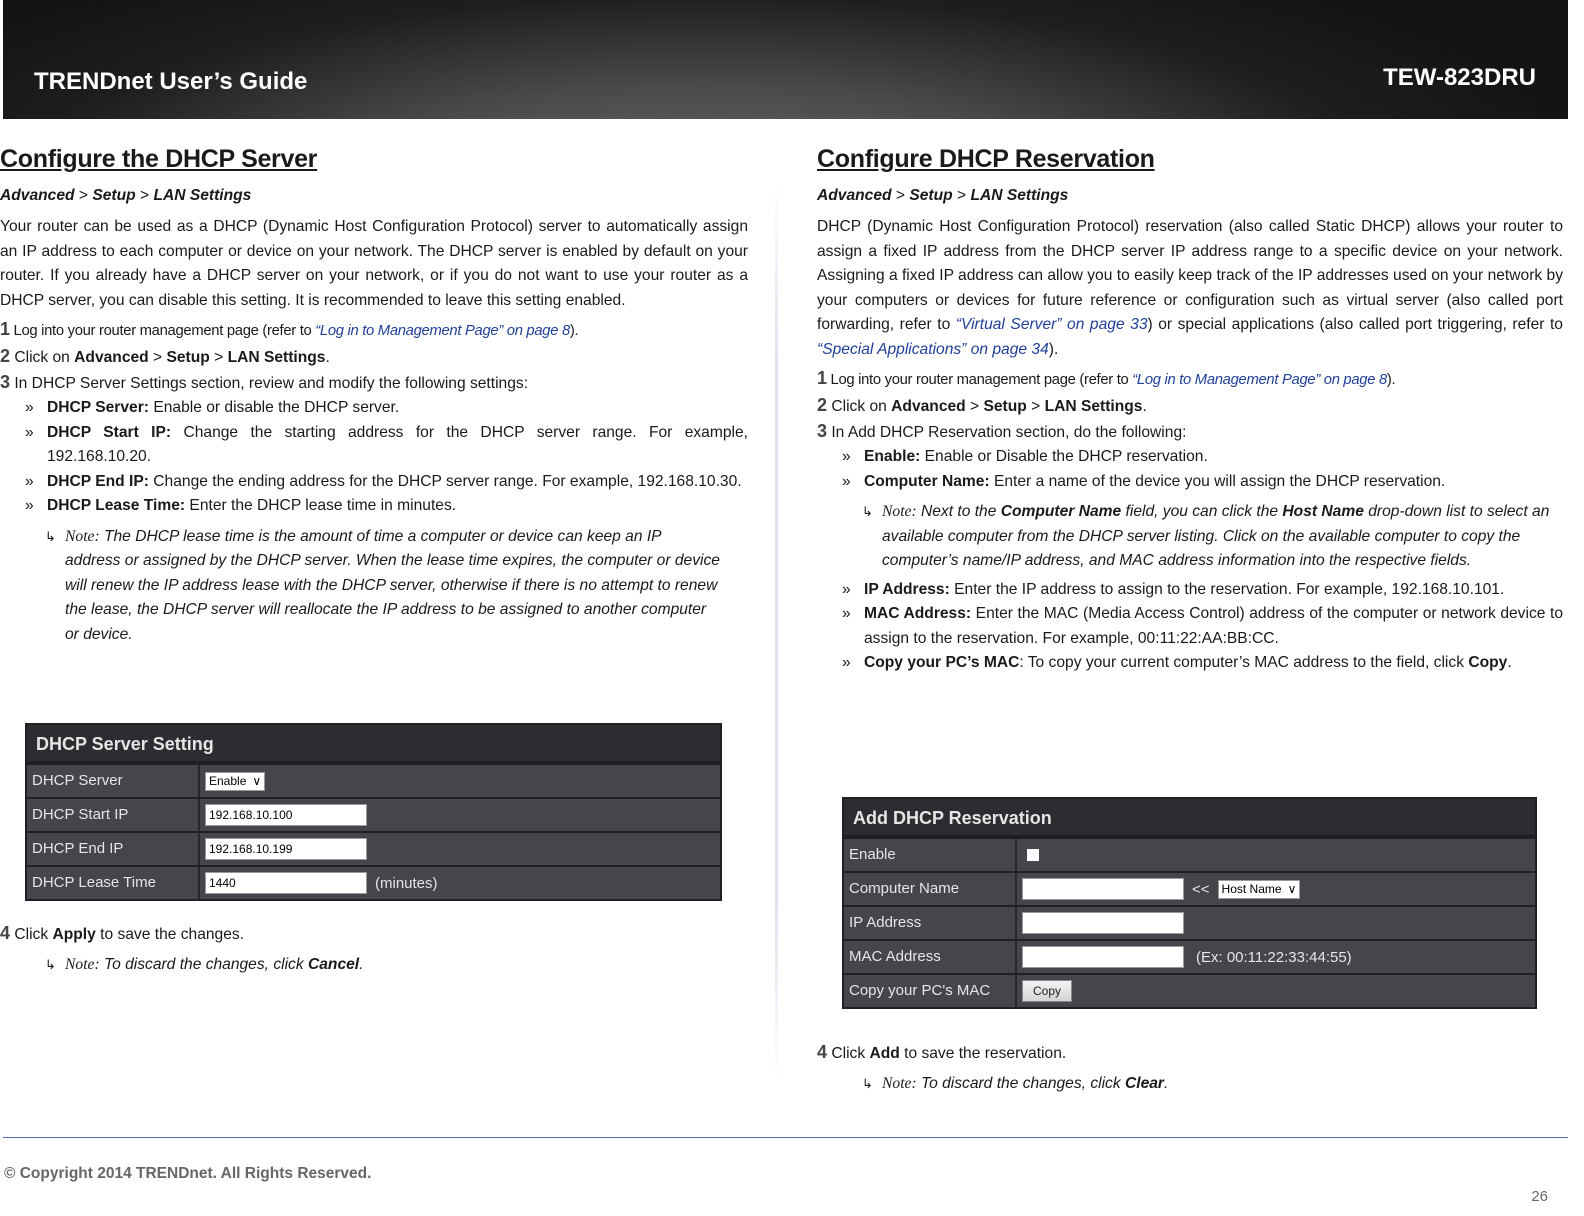 Image resolution: width=1584 pixels, height=1216 pixels. What do you see at coordinates (373, 744) in the screenshot?
I see `panel-title: DHCP Server Setting` at bounding box center [373, 744].